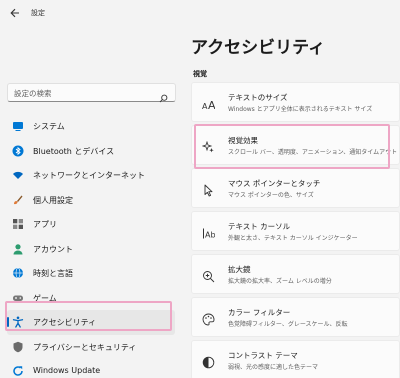 The width and height of the screenshot is (400, 378). What do you see at coordinates (91, 273) in the screenshot?
I see `sidebar-item-time-language: 時刻と言語` at bounding box center [91, 273].